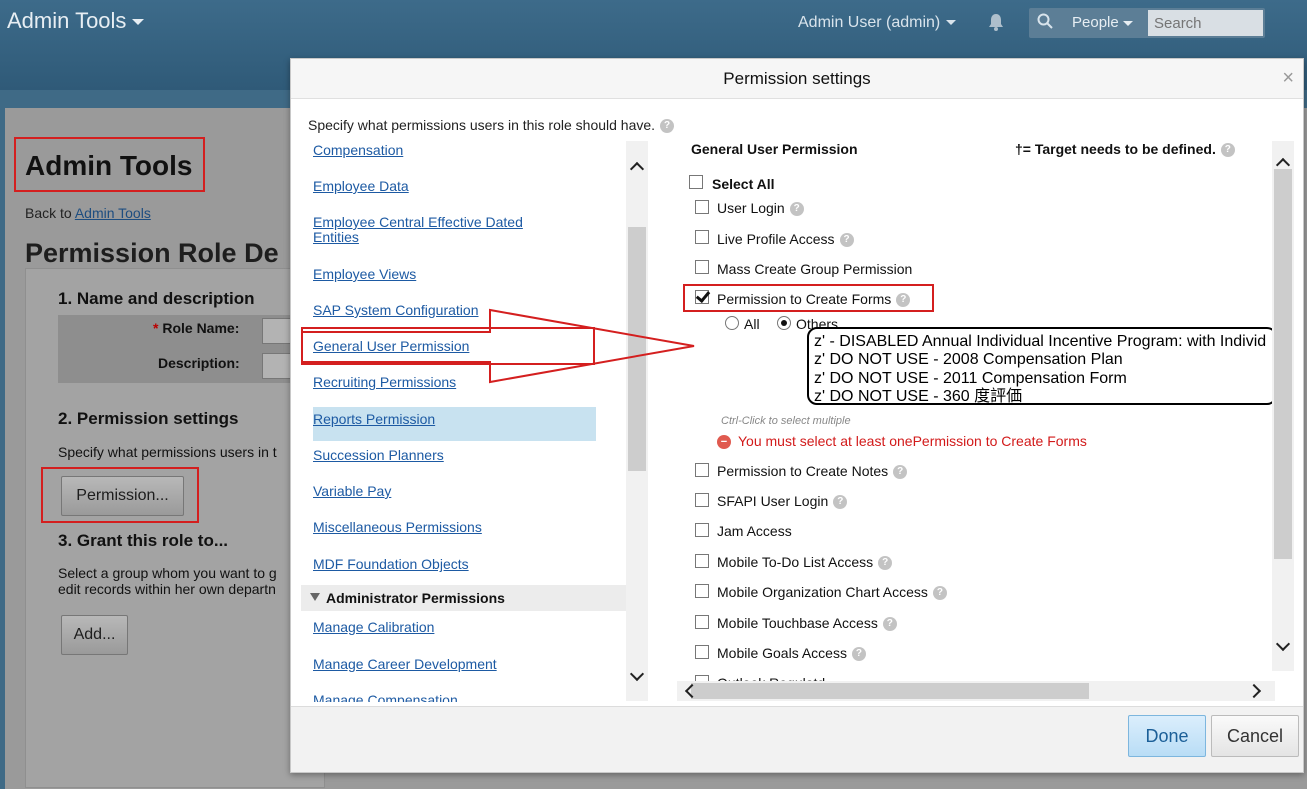 The image size is (1307, 789). What do you see at coordinates (498, 346) in the screenshot?
I see `annotation-arrow` at bounding box center [498, 346].